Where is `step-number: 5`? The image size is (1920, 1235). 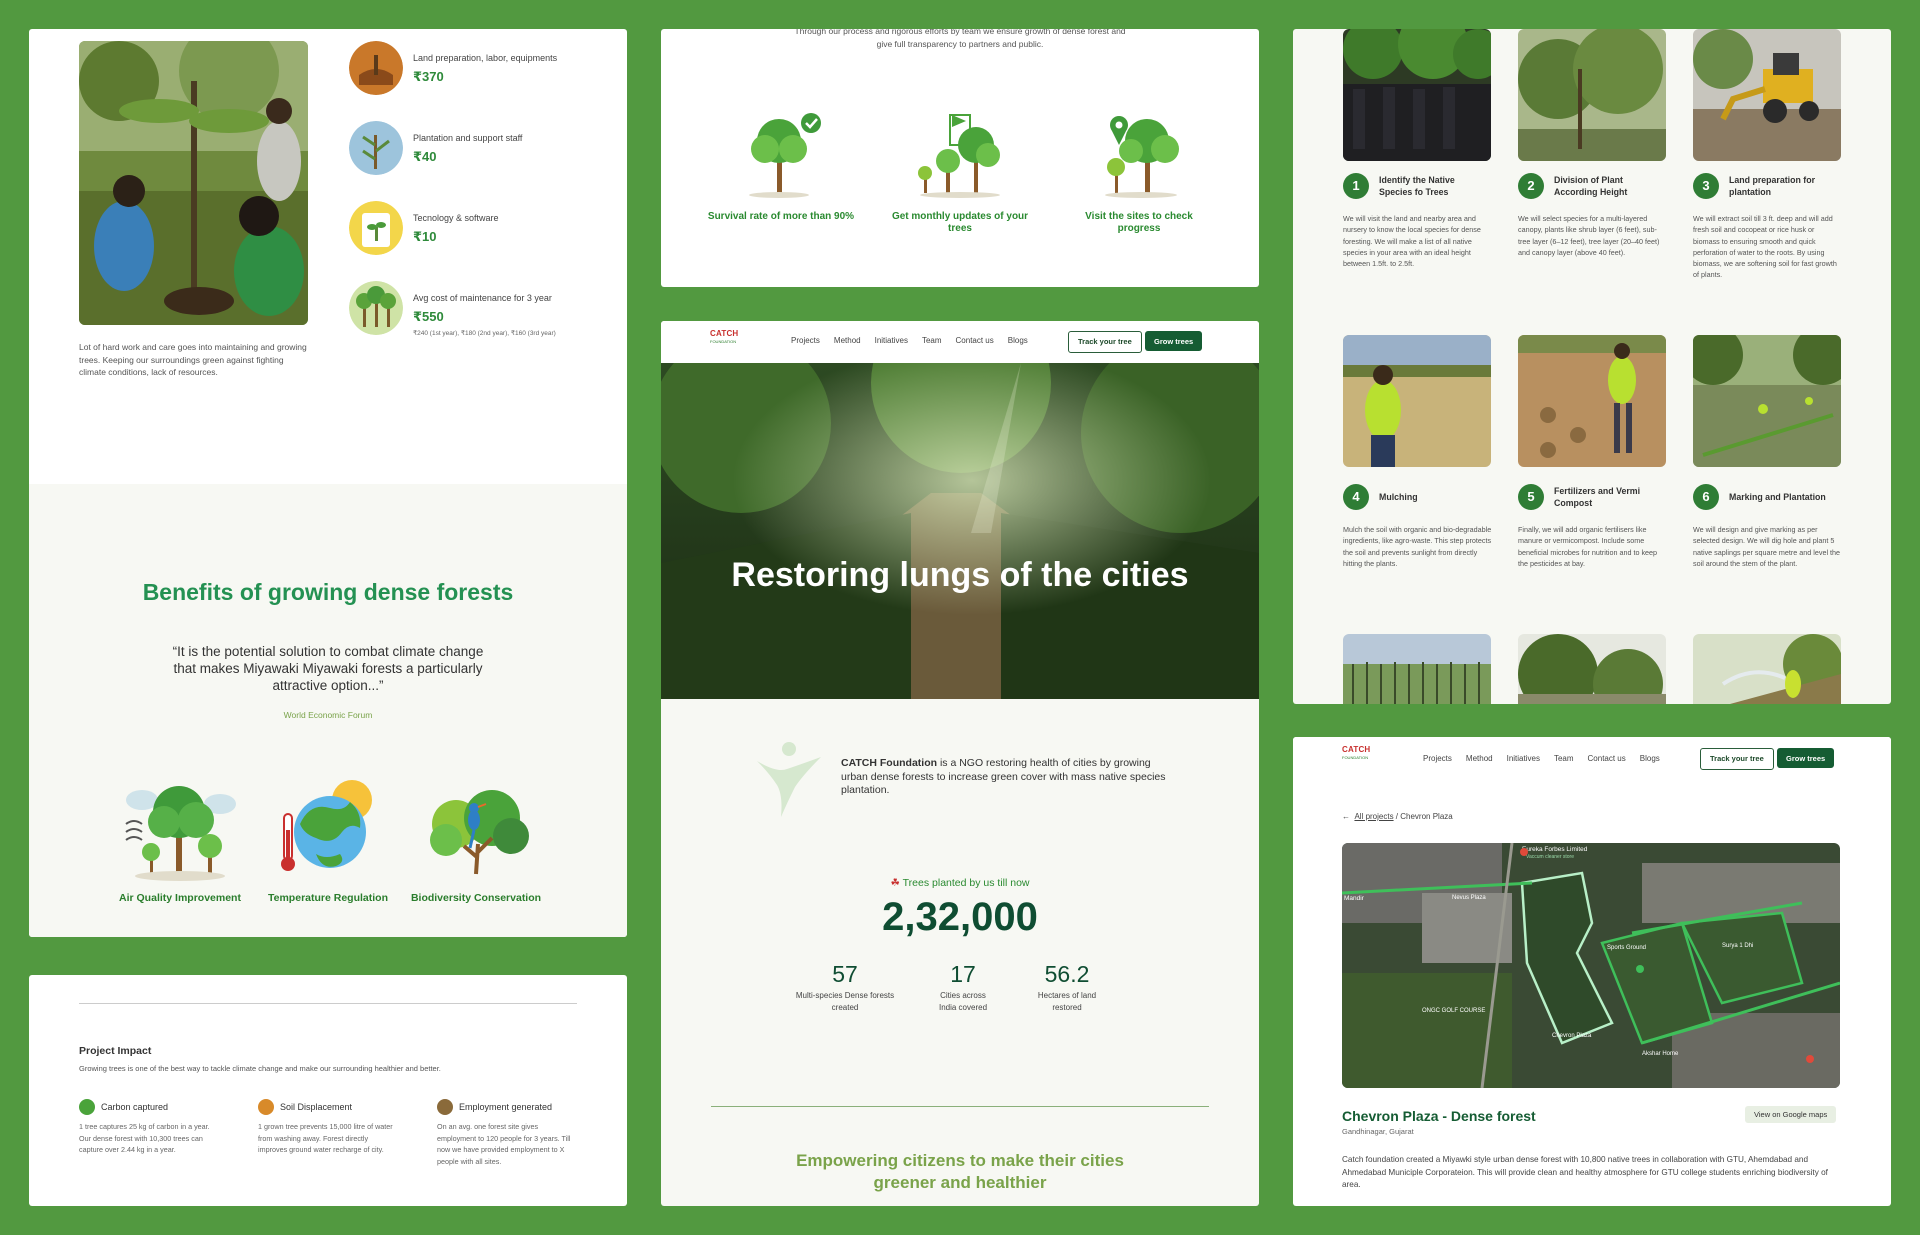 step-number: 5 is located at coordinates (1531, 497).